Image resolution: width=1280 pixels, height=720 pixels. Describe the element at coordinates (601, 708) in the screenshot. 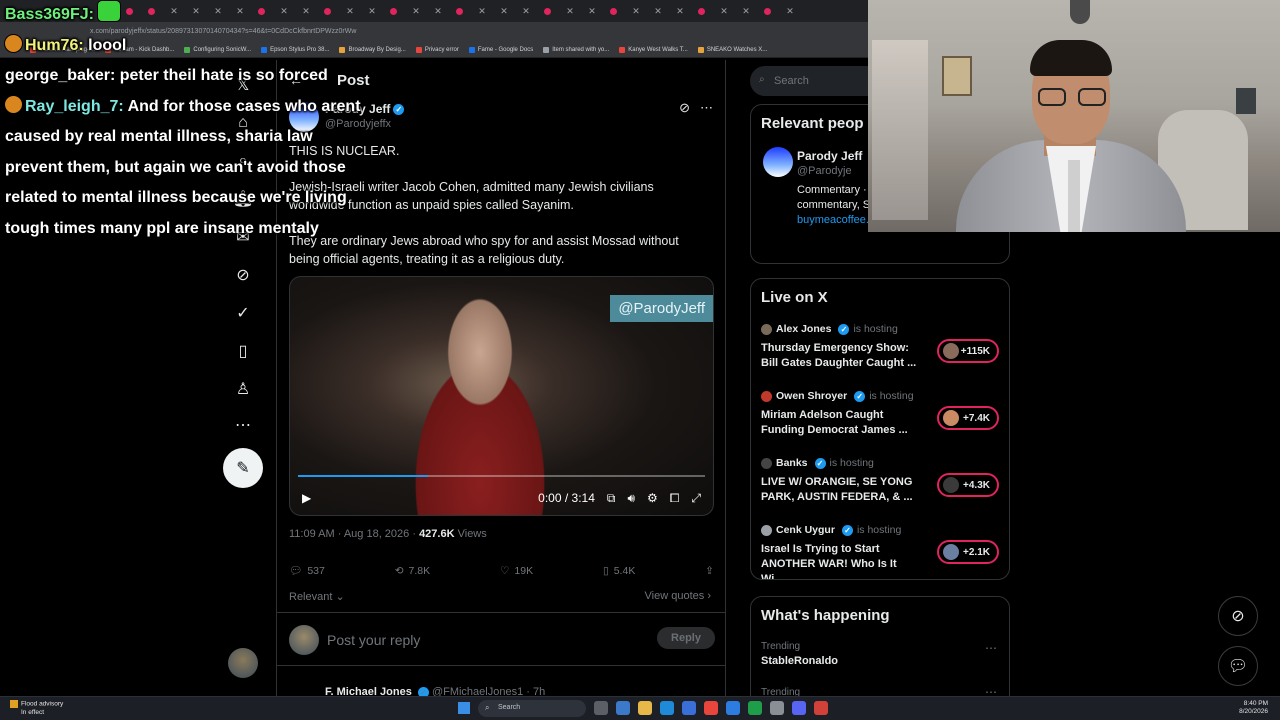

I see `task-view-icon` at that location.